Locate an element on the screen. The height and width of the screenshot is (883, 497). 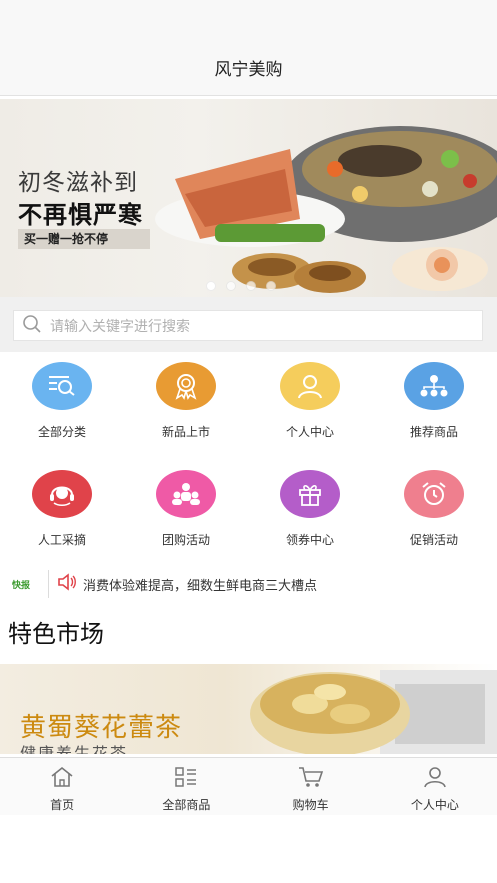
feature-banner: 黄蜀葵花蕾茶 健康养生花茶 is located at coordinates (248, 709).